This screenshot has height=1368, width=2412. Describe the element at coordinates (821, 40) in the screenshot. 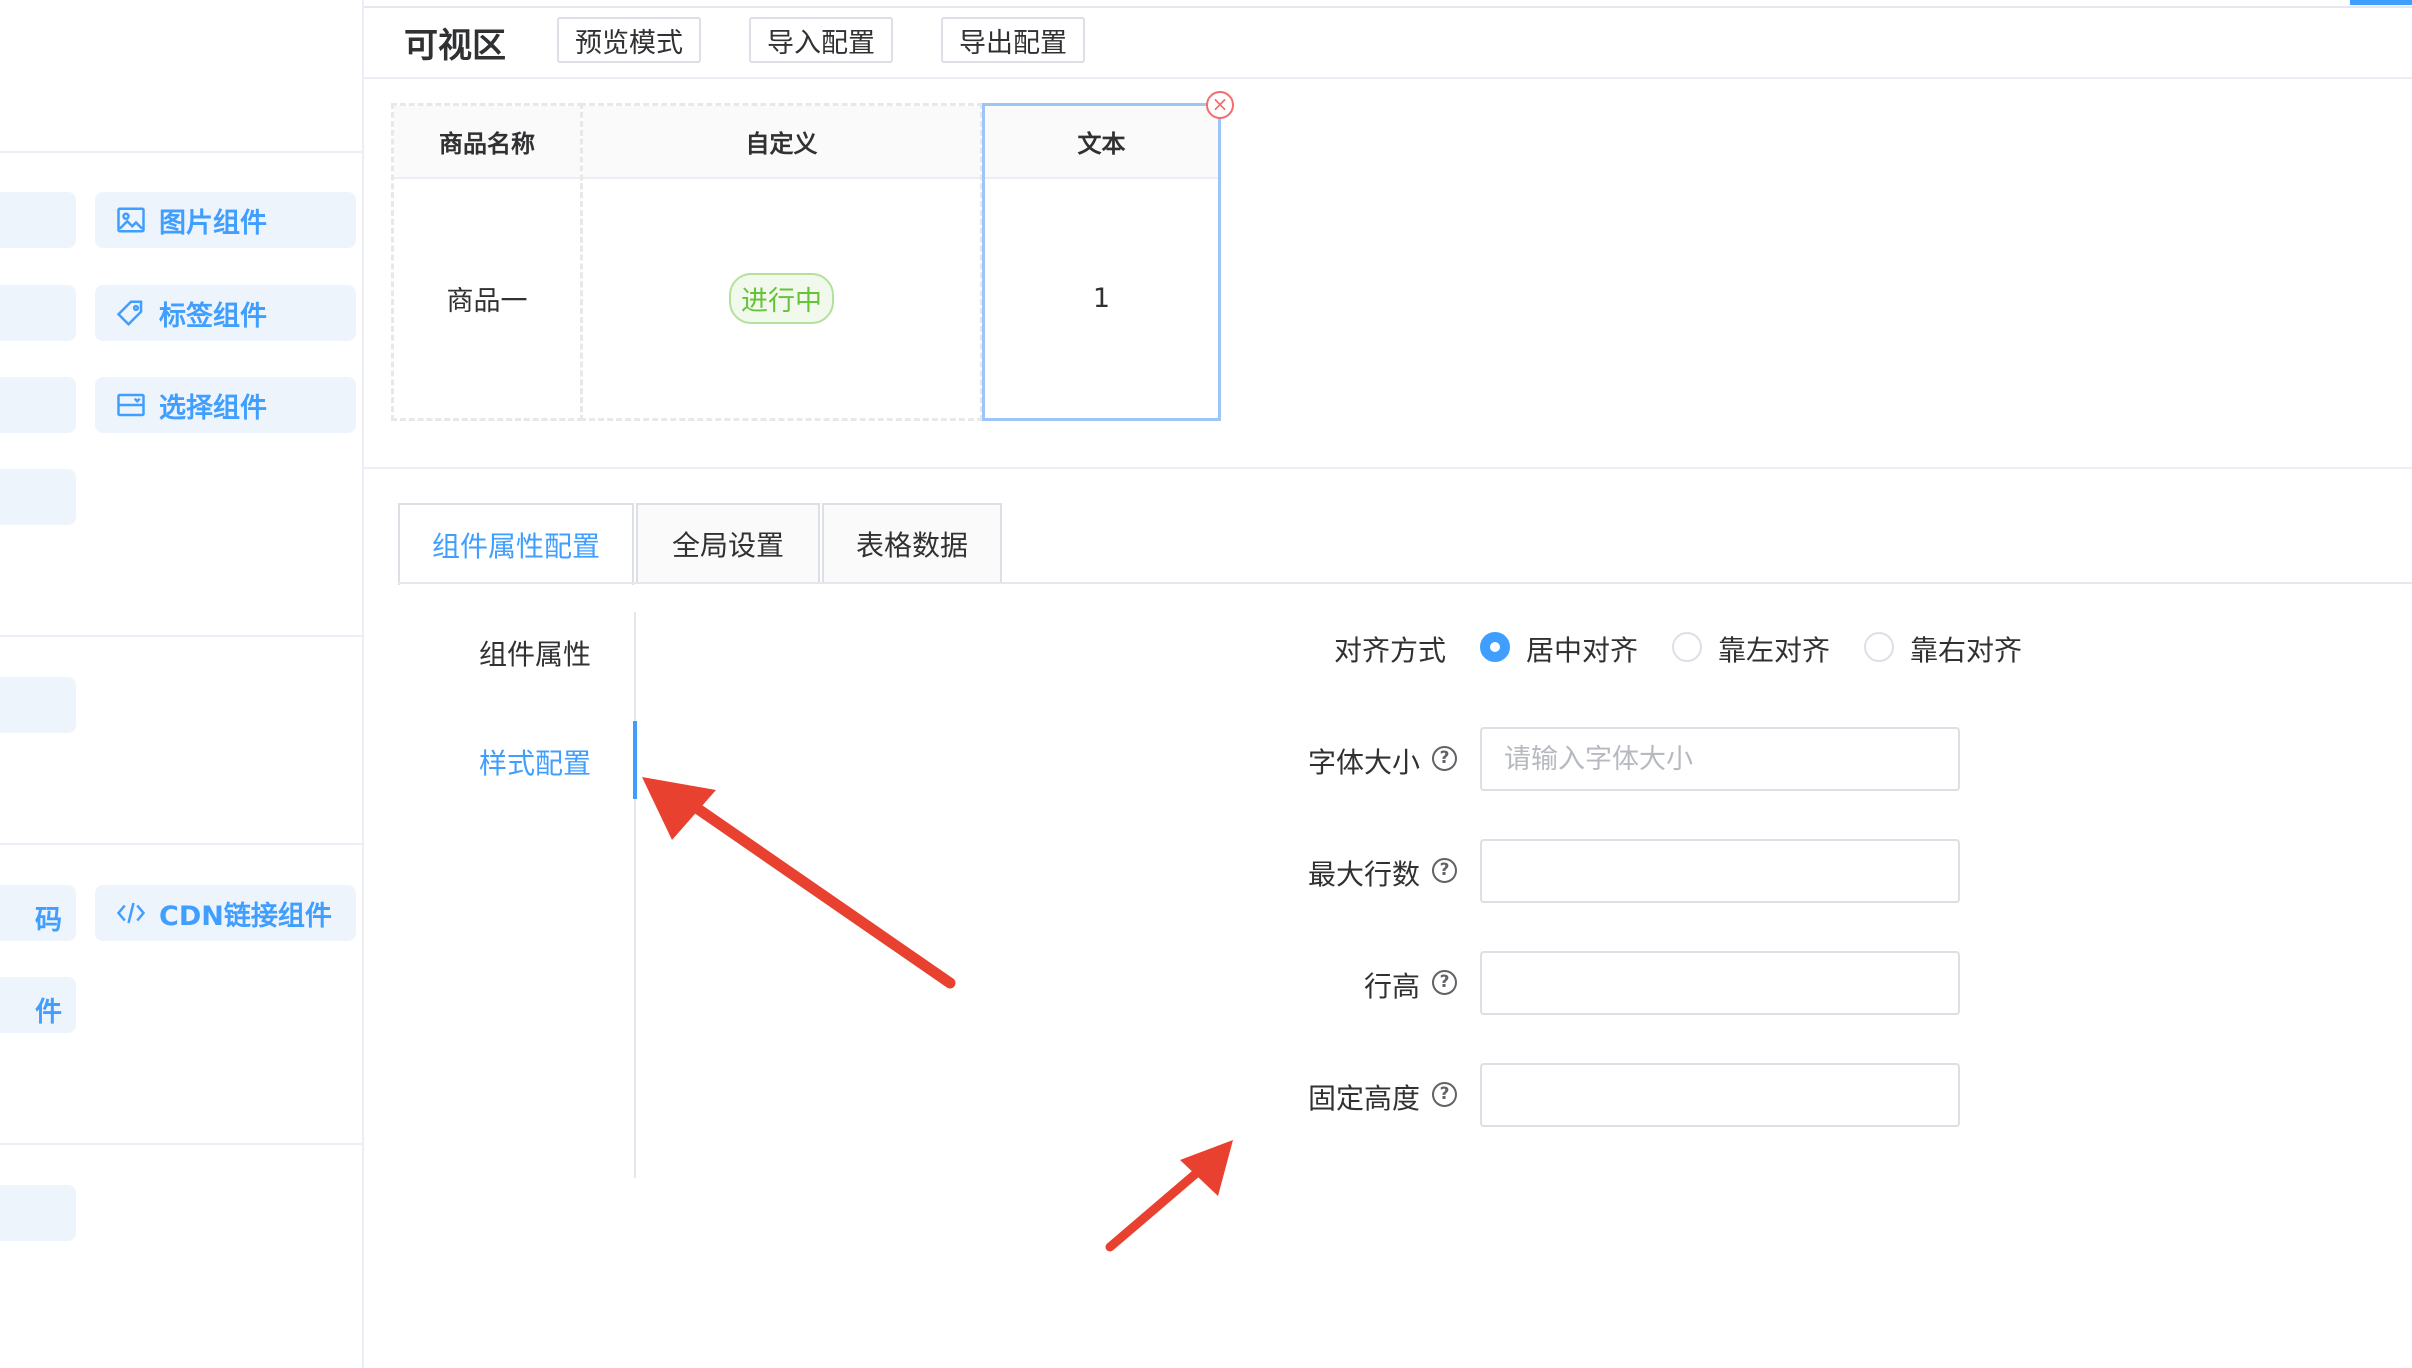

I see `import-config-button: 导入配置` at that location.